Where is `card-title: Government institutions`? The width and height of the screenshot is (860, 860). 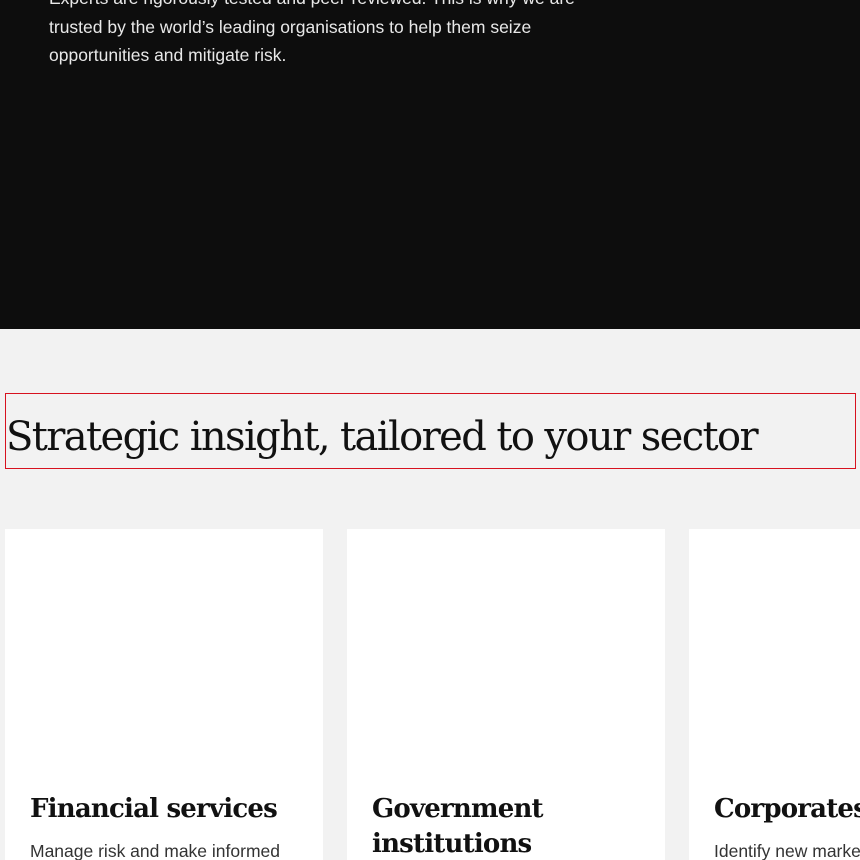
card-title: Government institutions is located at coordinates (458, 826).